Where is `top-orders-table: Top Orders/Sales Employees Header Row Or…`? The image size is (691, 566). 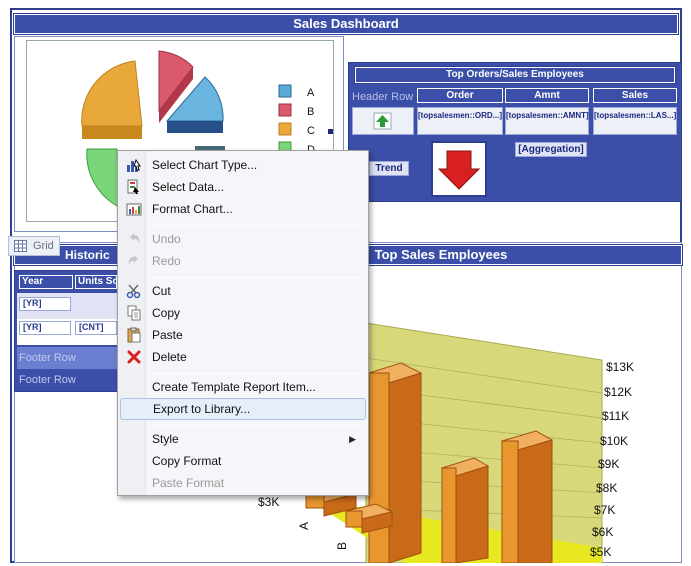 top-orders-table: Top Orders/Sales Employees Header Row Or… is located at coordinates (515, 132).